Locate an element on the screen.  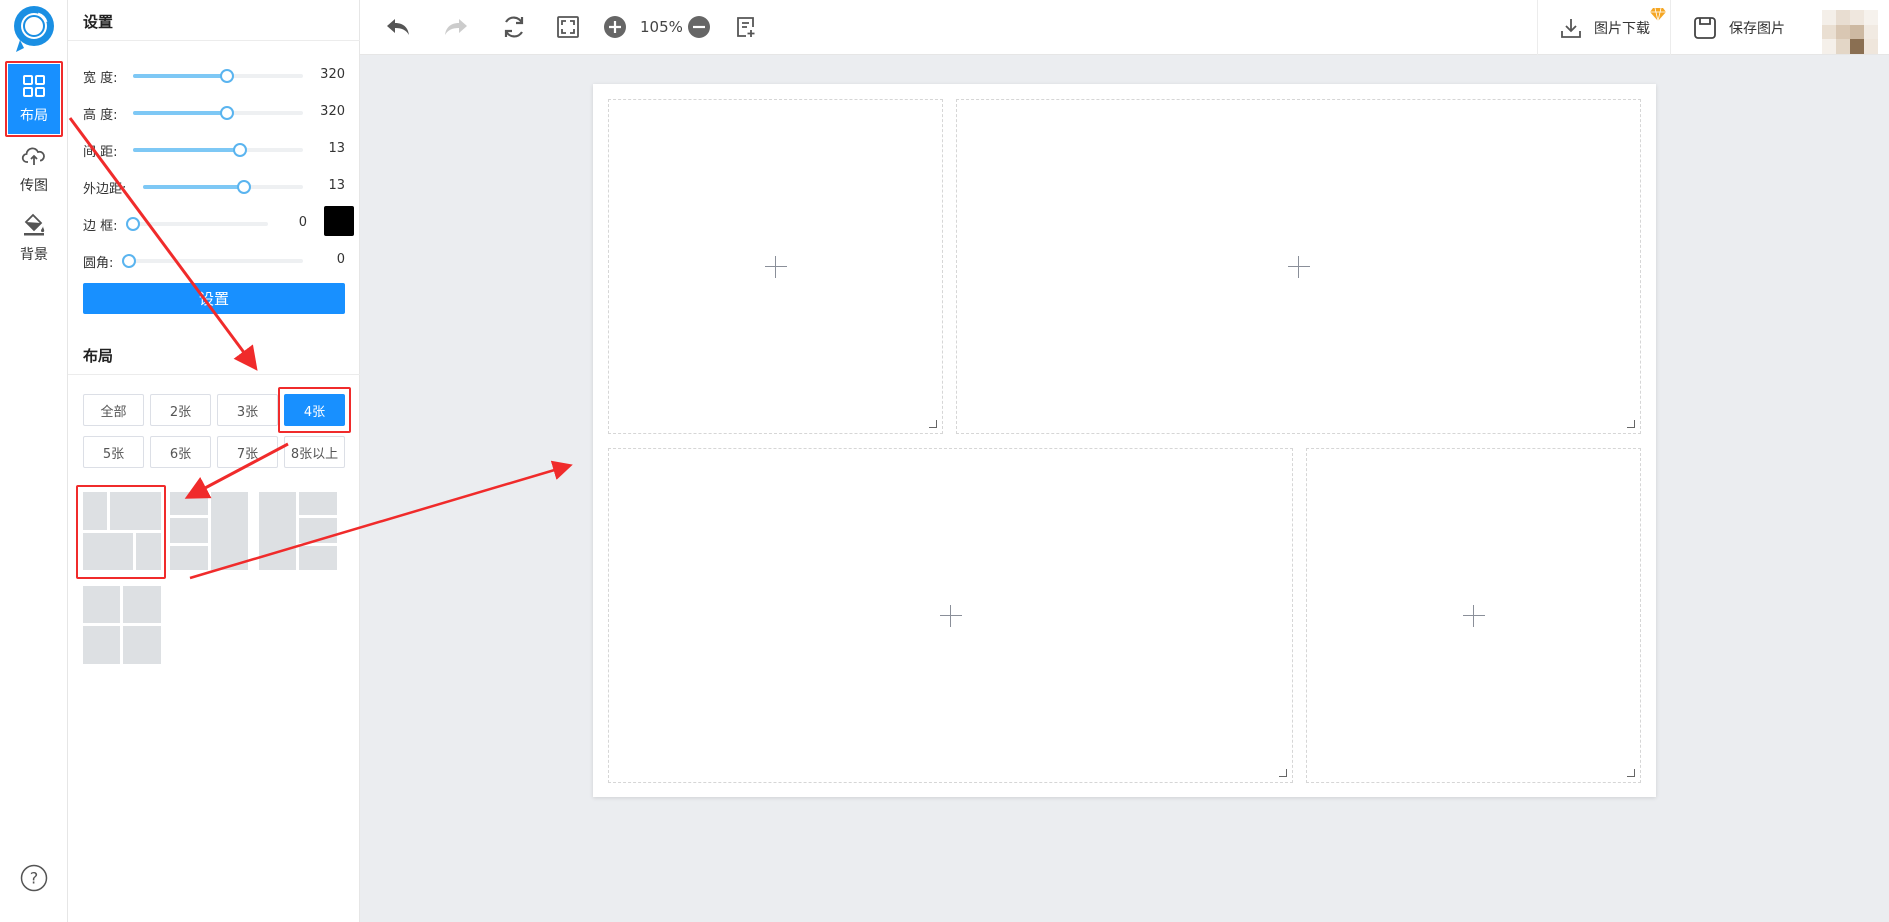
undo-icon is located at coordinates (398, 27).